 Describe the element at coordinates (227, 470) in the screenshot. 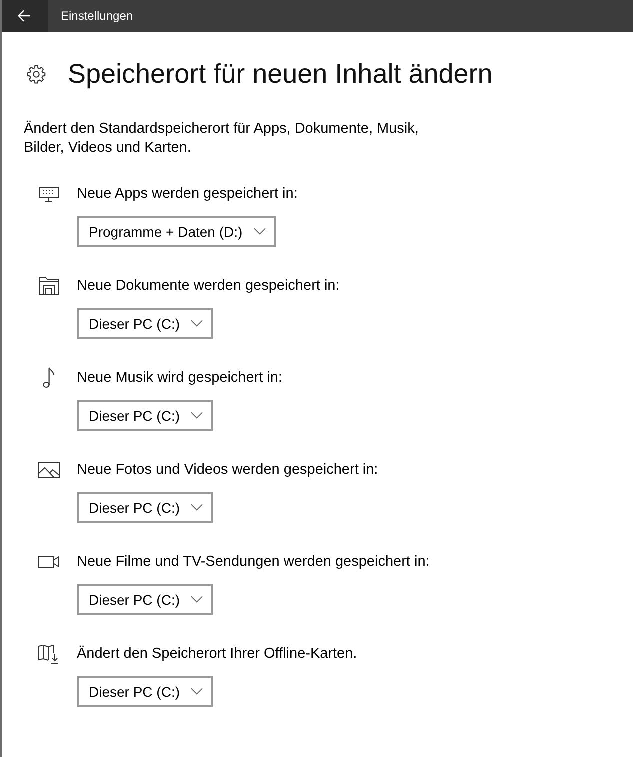

I see `setting-label: Neue Fotos und Videos werden gespeichert in:` at that location.